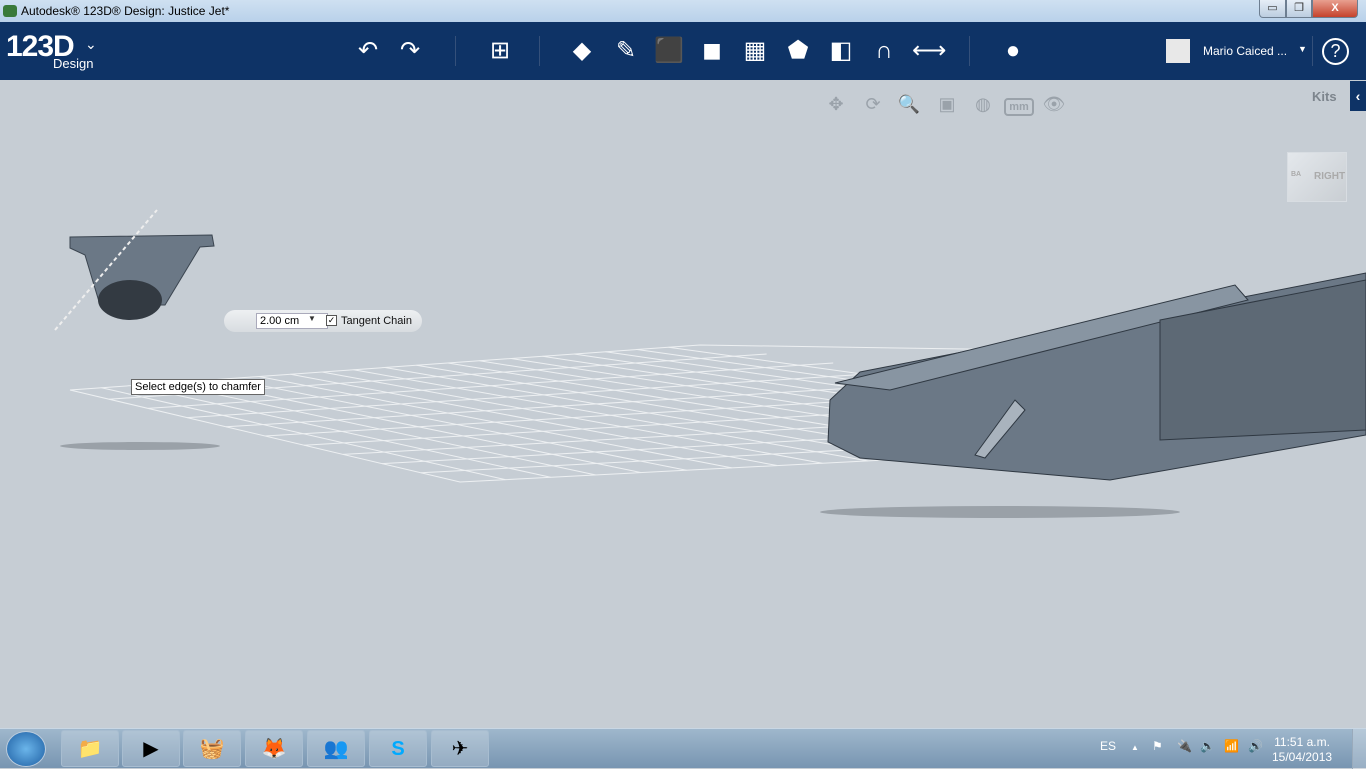 This screenshot has width=1366, height=769. Describe the element at coordinates (1207, 746) in the screenshot. I see `speaker-muted-icon: 🔈` at that location.